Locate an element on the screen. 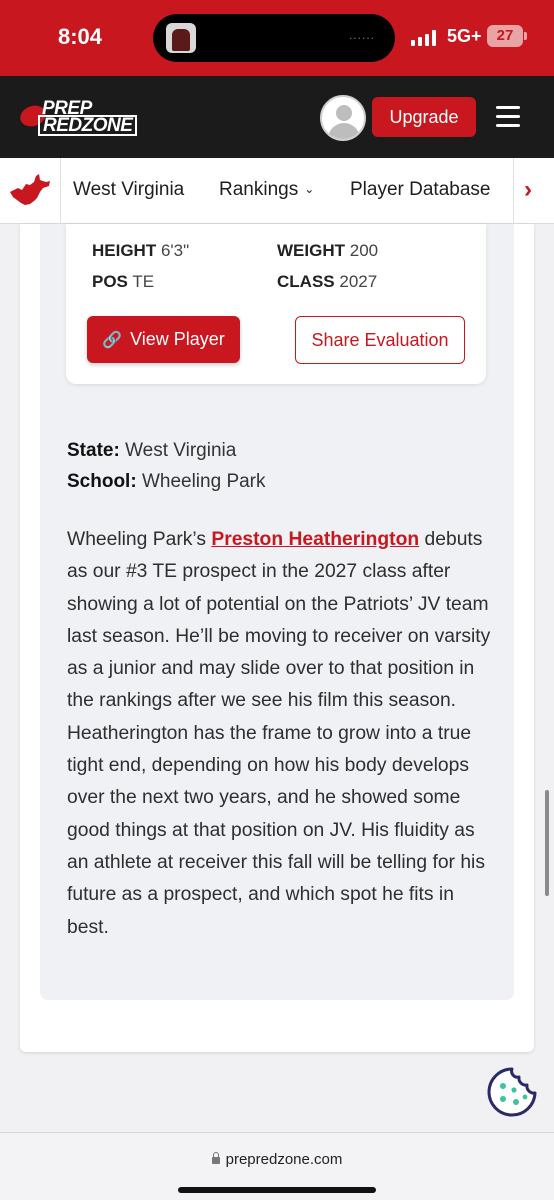 This screenshot has width=554, height=1200. stat-weight: WEIGHT 200 is located at coordinates (328, 250).